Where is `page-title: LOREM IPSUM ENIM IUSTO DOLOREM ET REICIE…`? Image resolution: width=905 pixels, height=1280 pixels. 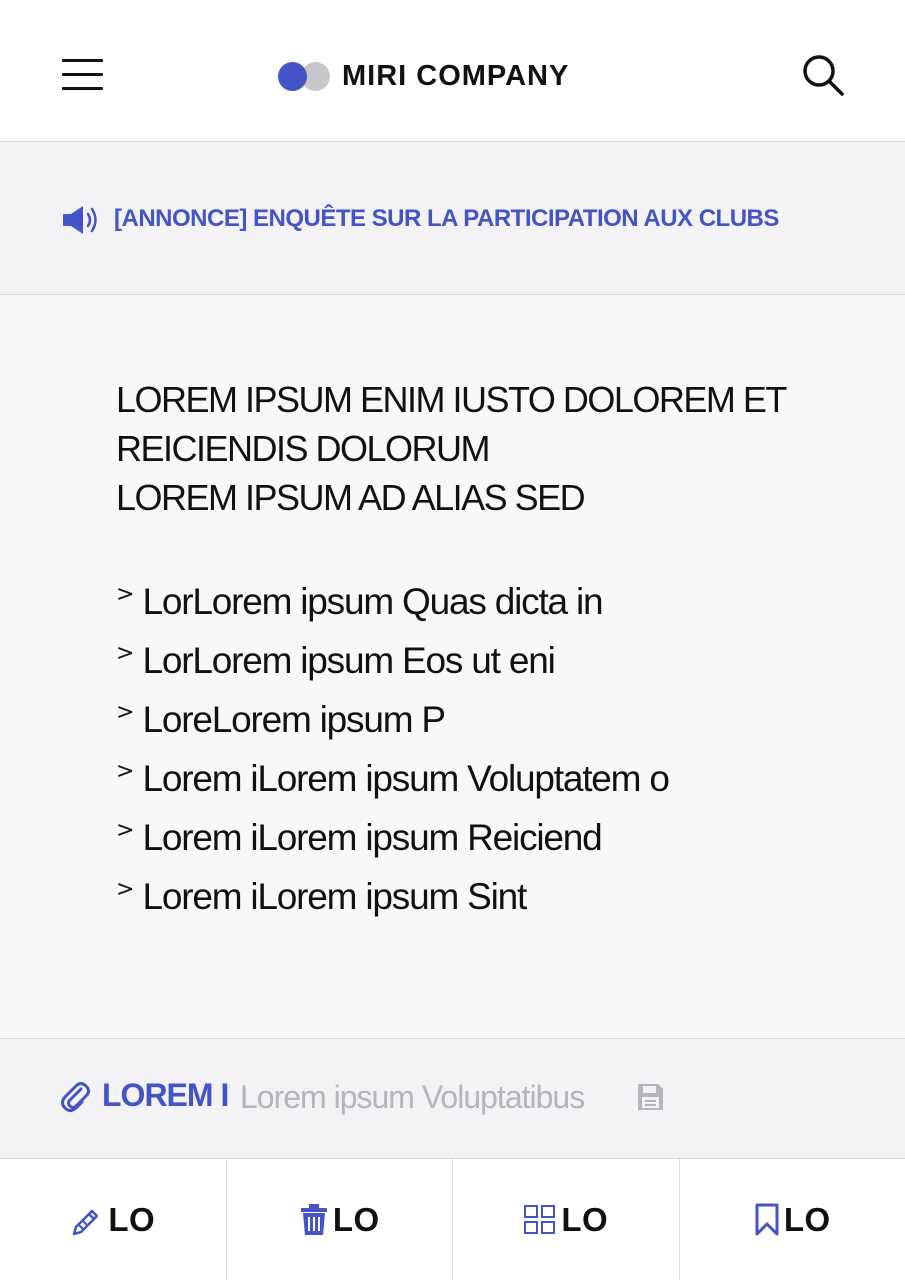
page-title: LOREM IPSUM ENIM IUSTO DOLOREM ET REICIE… is located at coordinates (496, 448).